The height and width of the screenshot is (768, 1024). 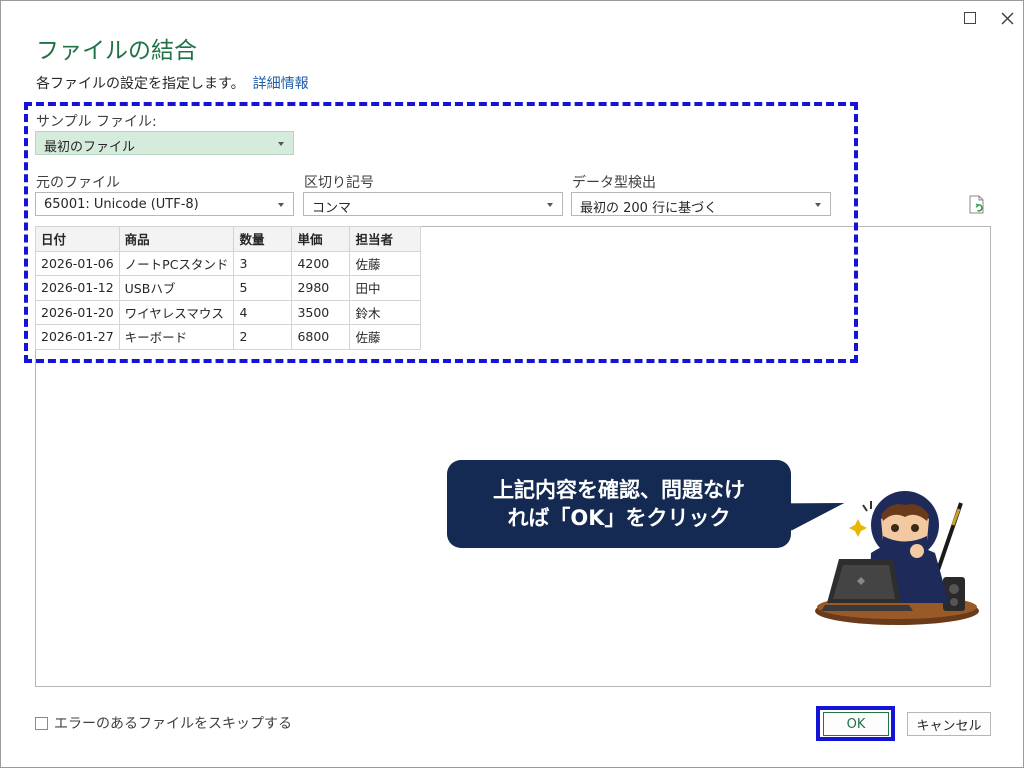 What do you see at coordinates (263, 312) in the screenshot?
I see `cell-quantity: 4` at bounding box center [263, 312].